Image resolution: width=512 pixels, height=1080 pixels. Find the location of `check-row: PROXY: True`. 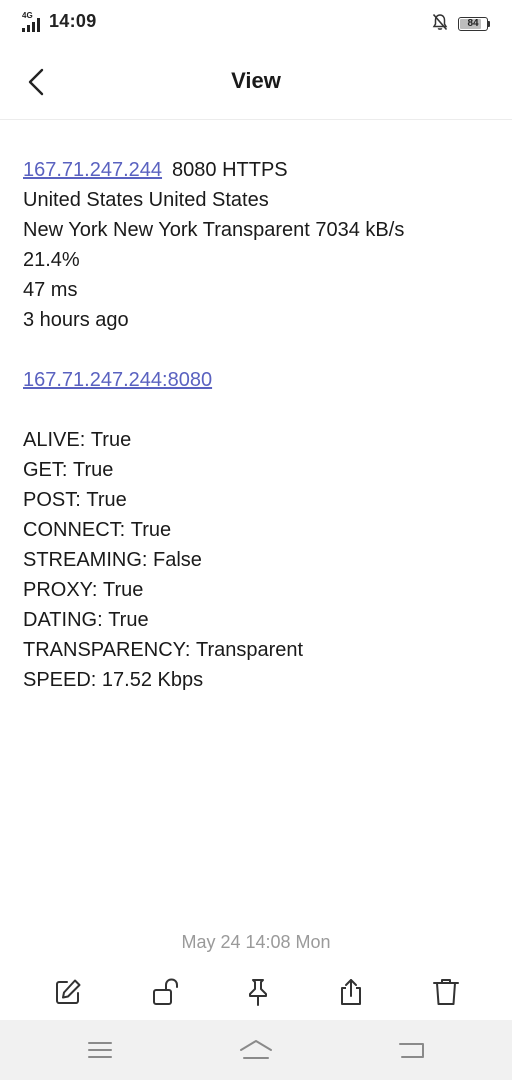

check-row: PROXY: True is located at coordinates (258, 590).